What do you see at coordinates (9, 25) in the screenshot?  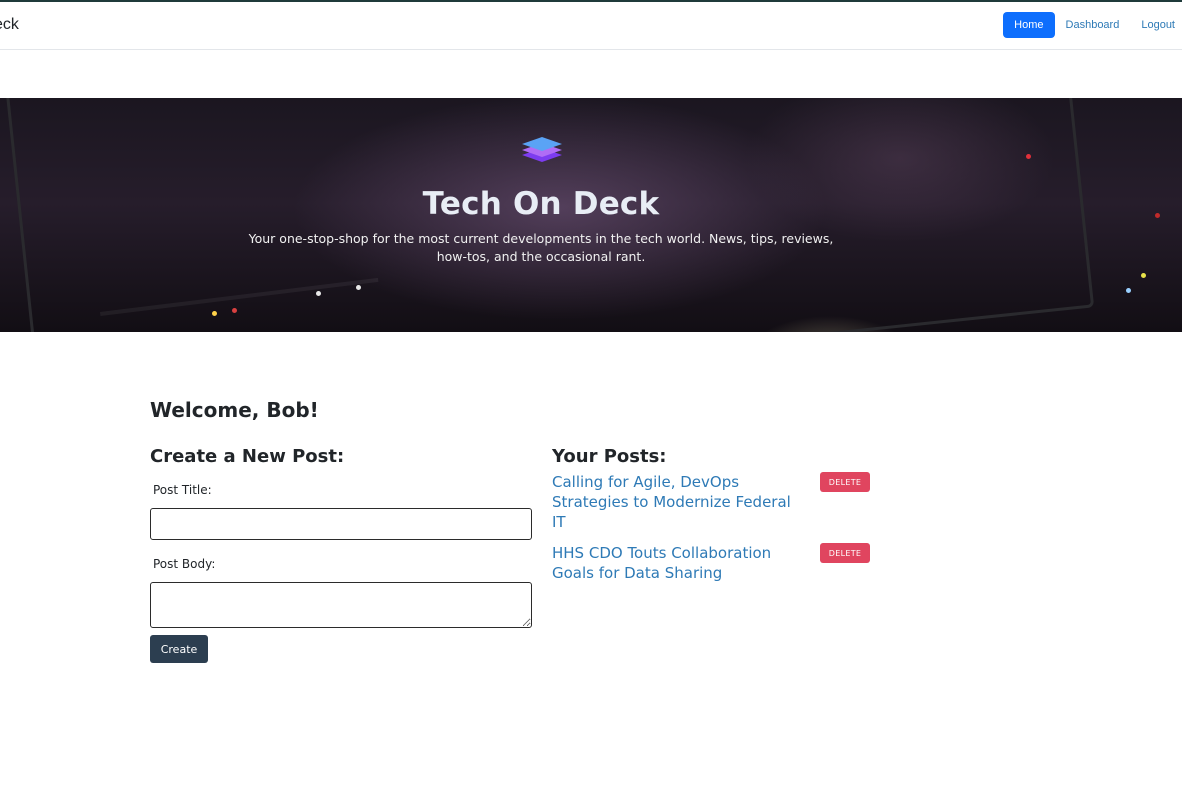 I see `brand-name: eck` at bounding box center [9, 25].